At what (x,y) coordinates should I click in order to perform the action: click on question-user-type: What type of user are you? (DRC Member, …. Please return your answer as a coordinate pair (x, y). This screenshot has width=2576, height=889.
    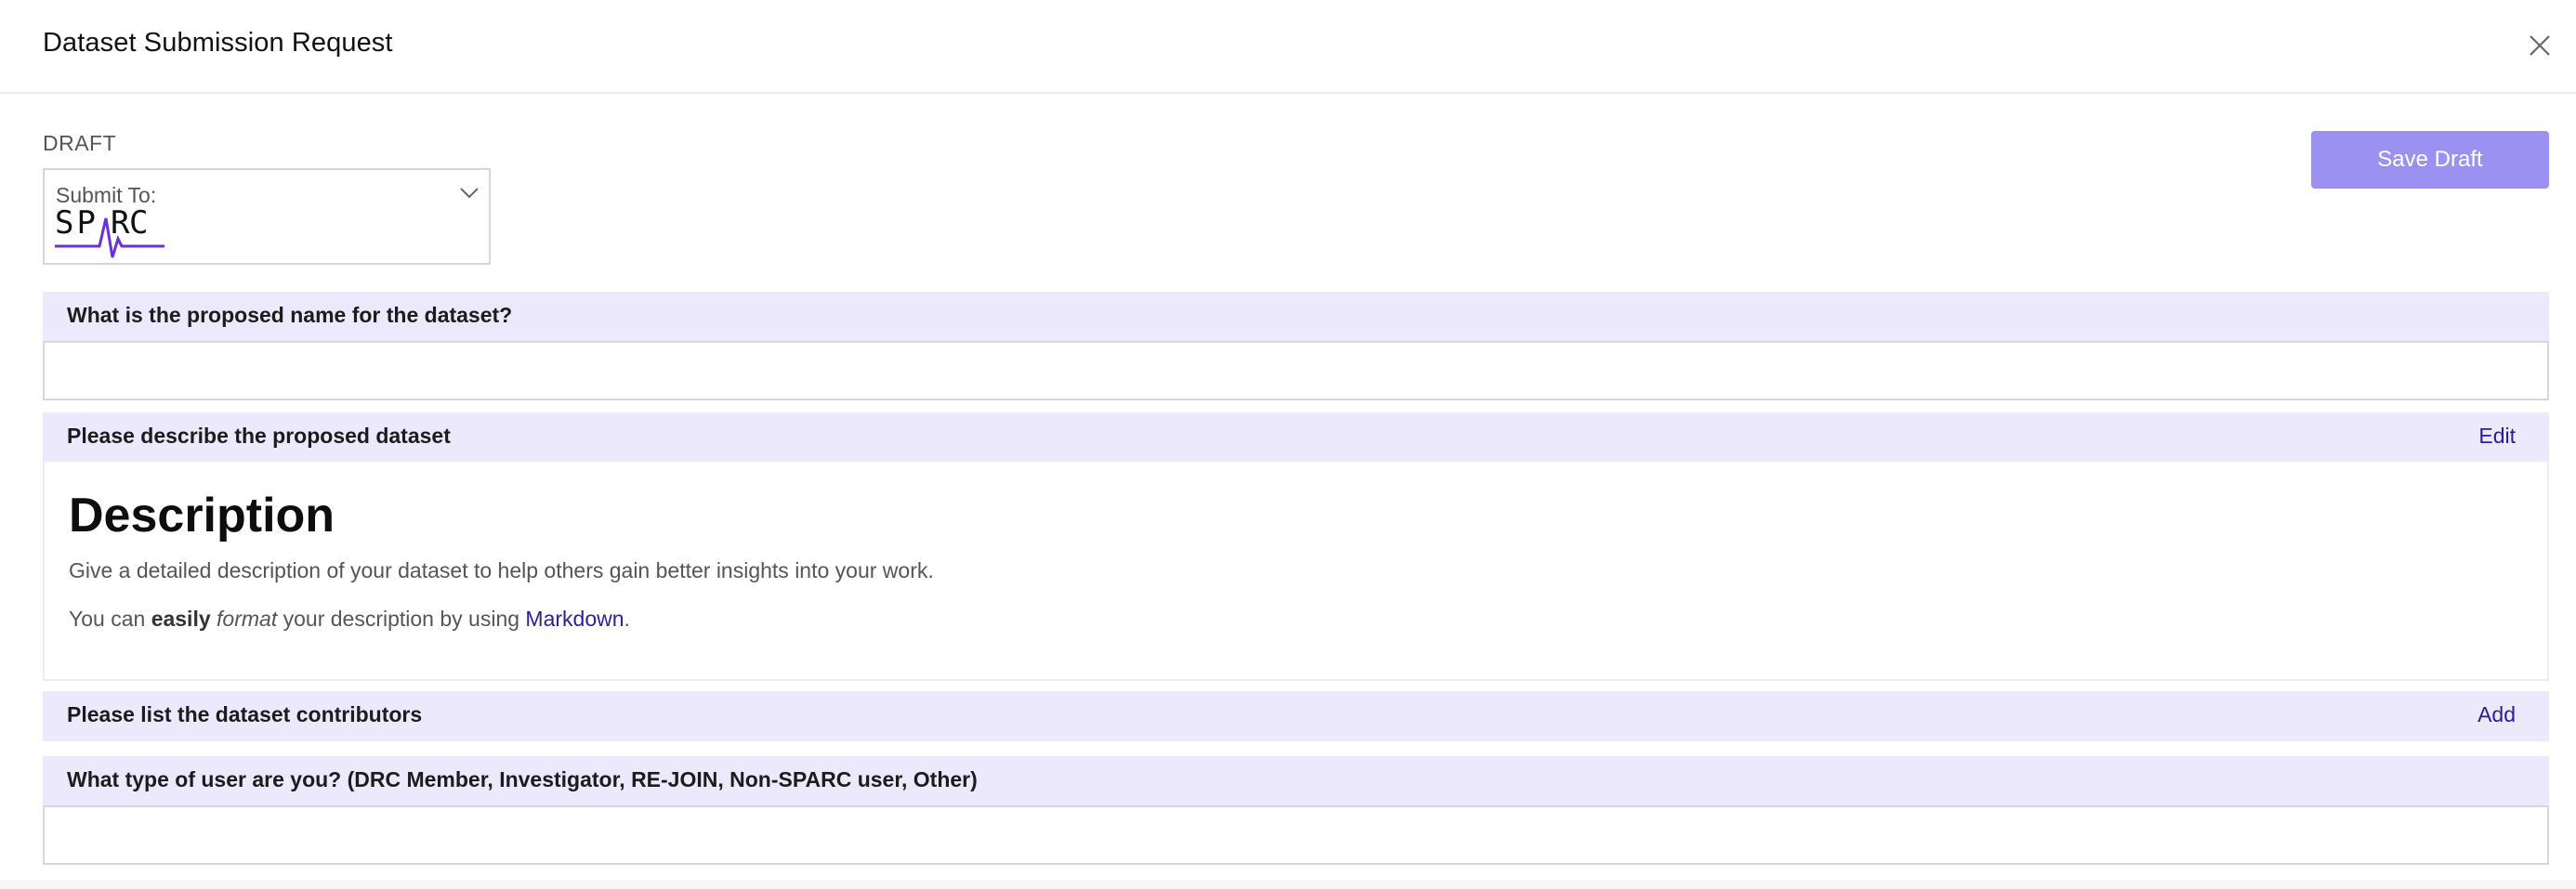
    Looking at the image, I should click on (522, 779).